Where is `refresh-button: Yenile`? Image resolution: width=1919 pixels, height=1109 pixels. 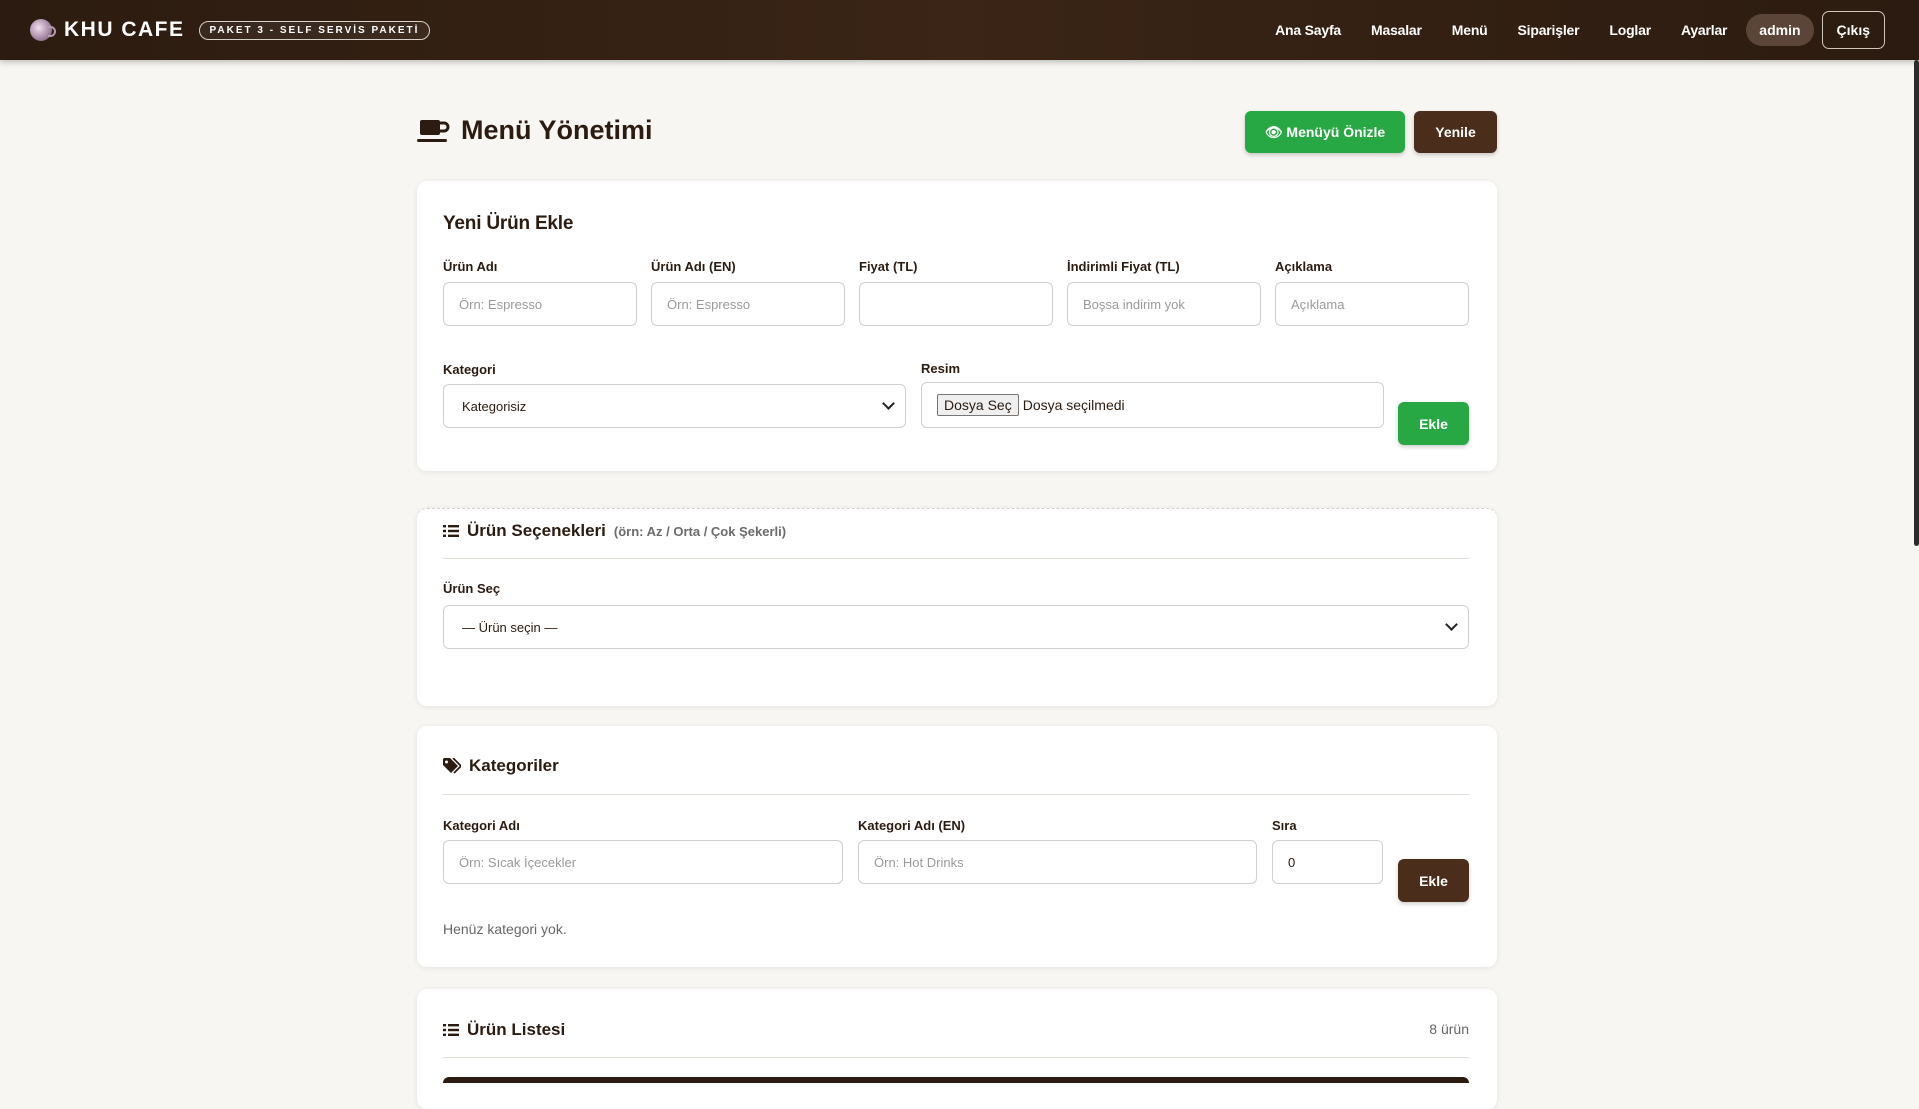 refresh-button: Yenile is located at coordinates (1455, 132).